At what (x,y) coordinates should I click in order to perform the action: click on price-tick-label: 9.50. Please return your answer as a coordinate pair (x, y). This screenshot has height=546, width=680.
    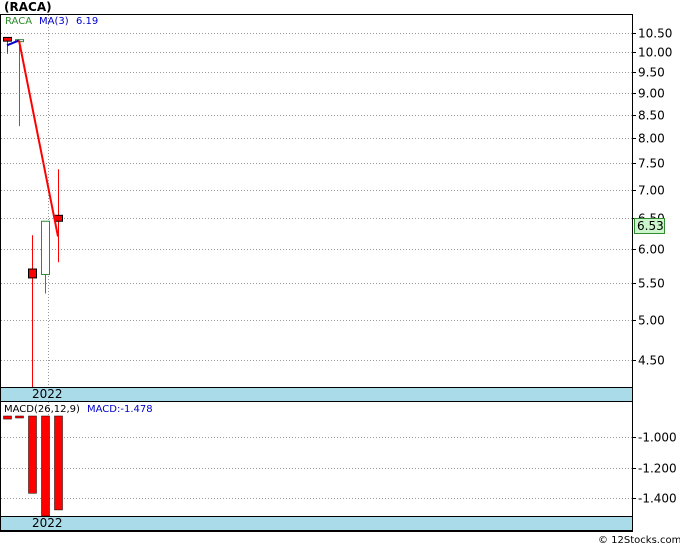
    Looking at the image, I should click on (651, 73).